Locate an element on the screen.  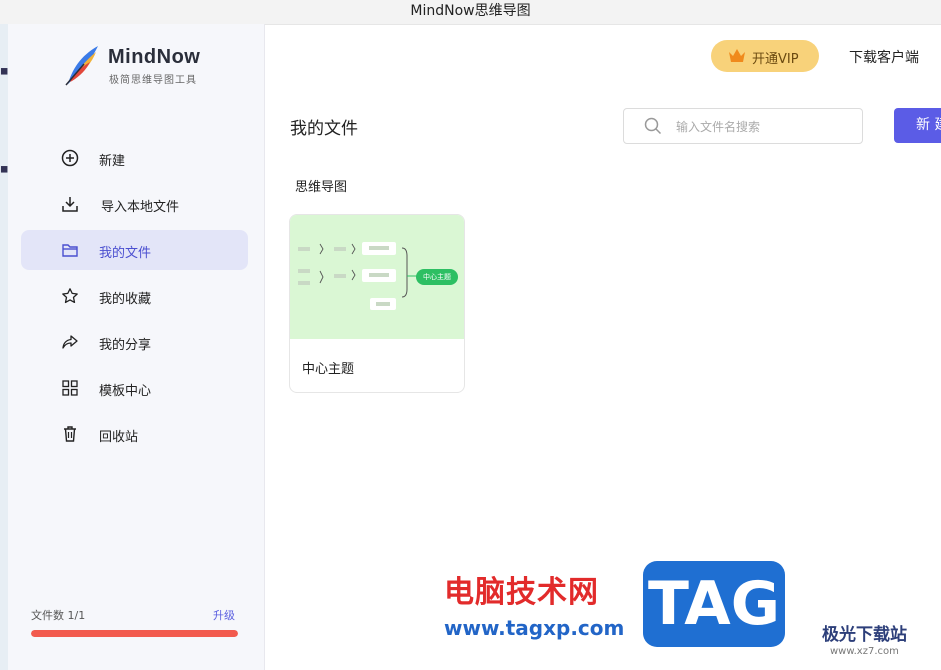
sidebar-item-shares: 我的分享 is located at coordinates (134, 342).